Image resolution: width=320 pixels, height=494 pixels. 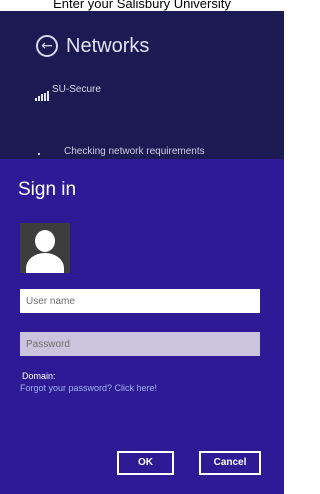 What do you see at coordinates (140, 344) in the screenshot?
I see `password-input` at bounding box center [140, 344].